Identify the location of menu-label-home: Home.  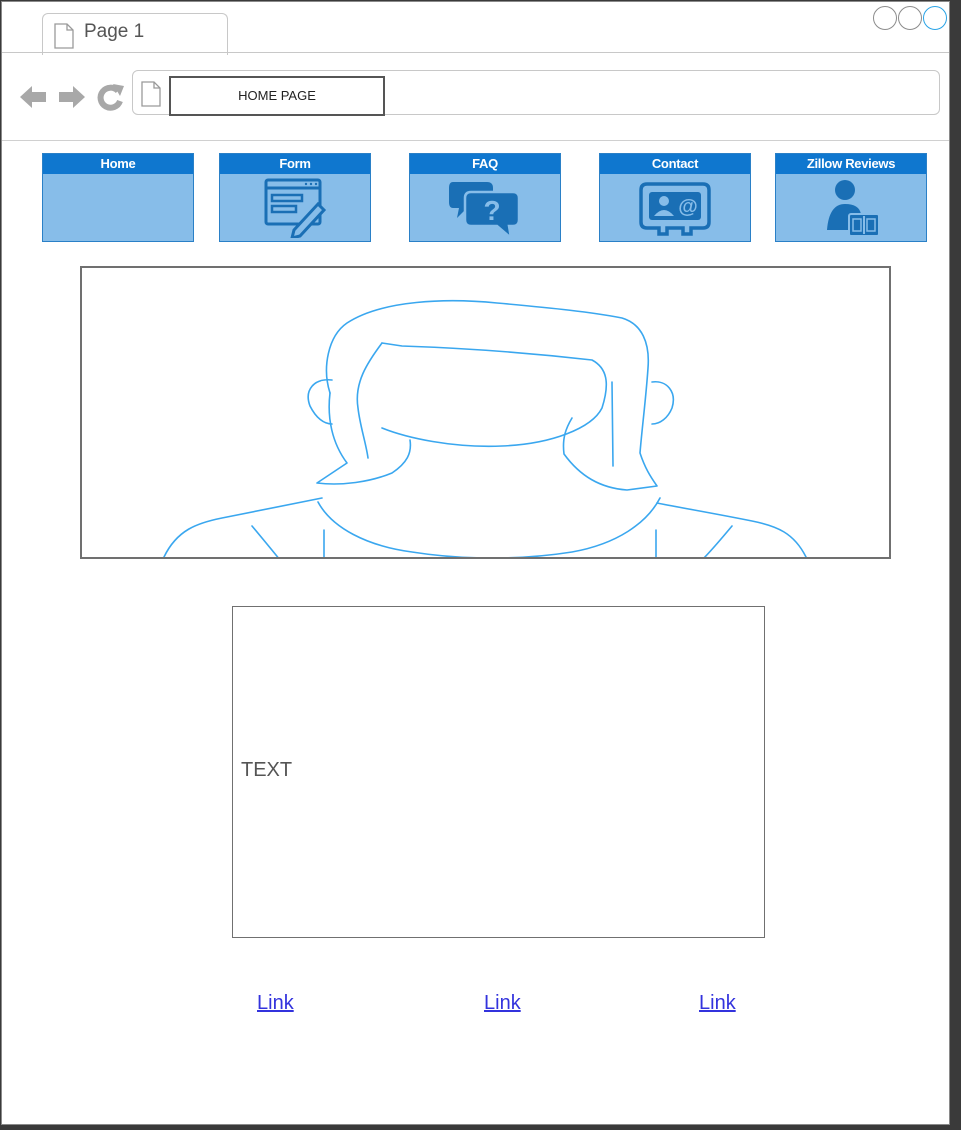
(118, 164).